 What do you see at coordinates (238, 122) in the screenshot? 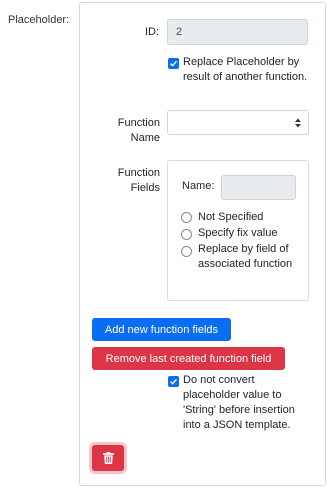
I see `function-name-select` at bounding box center [238, 122].